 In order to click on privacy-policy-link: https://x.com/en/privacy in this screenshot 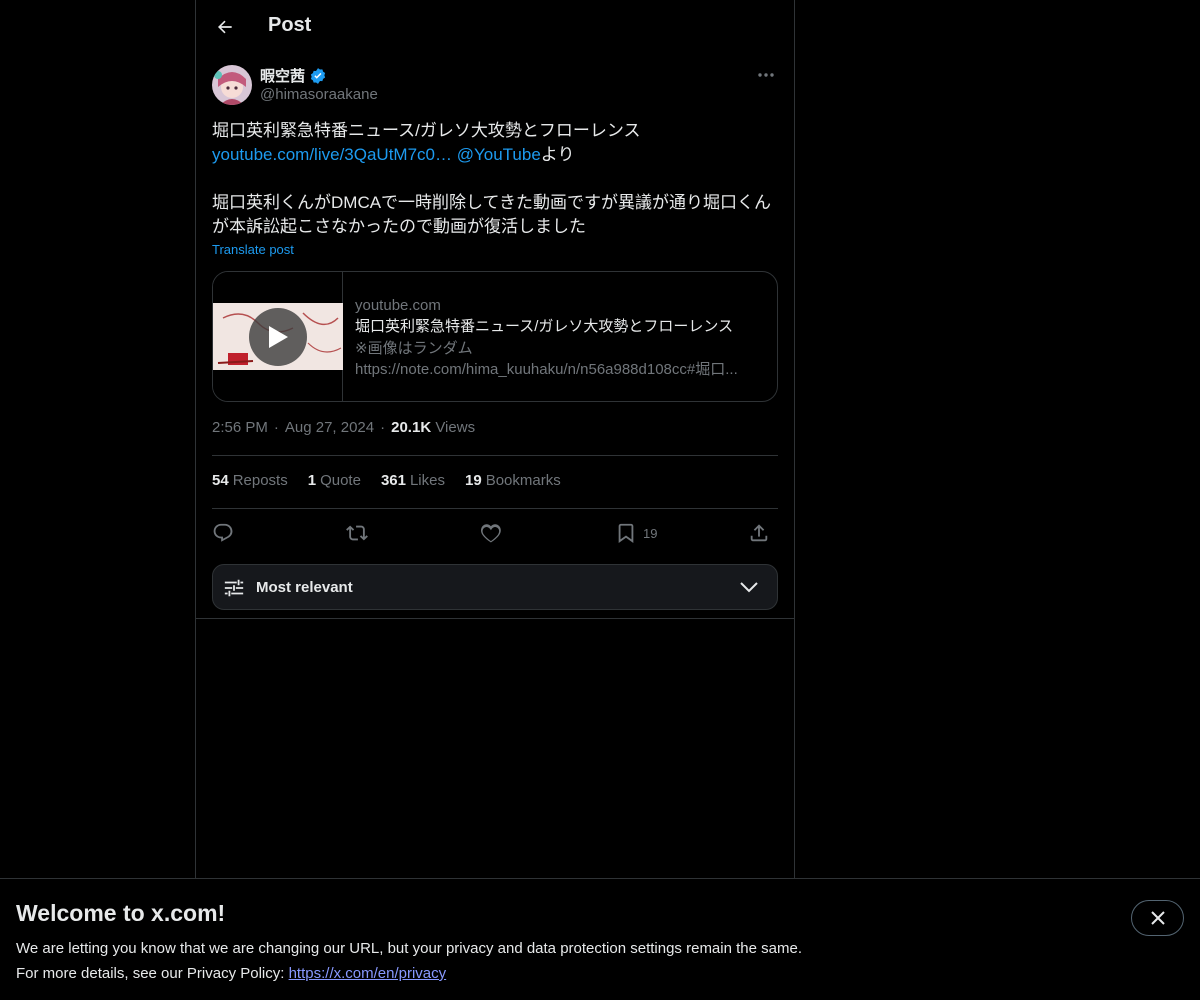, I will do `click(368, 973)`.